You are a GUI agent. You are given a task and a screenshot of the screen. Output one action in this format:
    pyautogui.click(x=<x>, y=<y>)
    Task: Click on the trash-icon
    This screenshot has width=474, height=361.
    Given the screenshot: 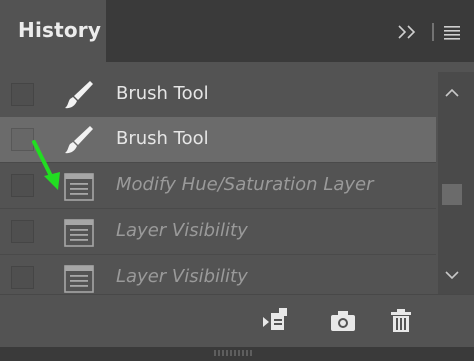 What is the action you would take?
    pyautogui.click(x=401, y=321)
    